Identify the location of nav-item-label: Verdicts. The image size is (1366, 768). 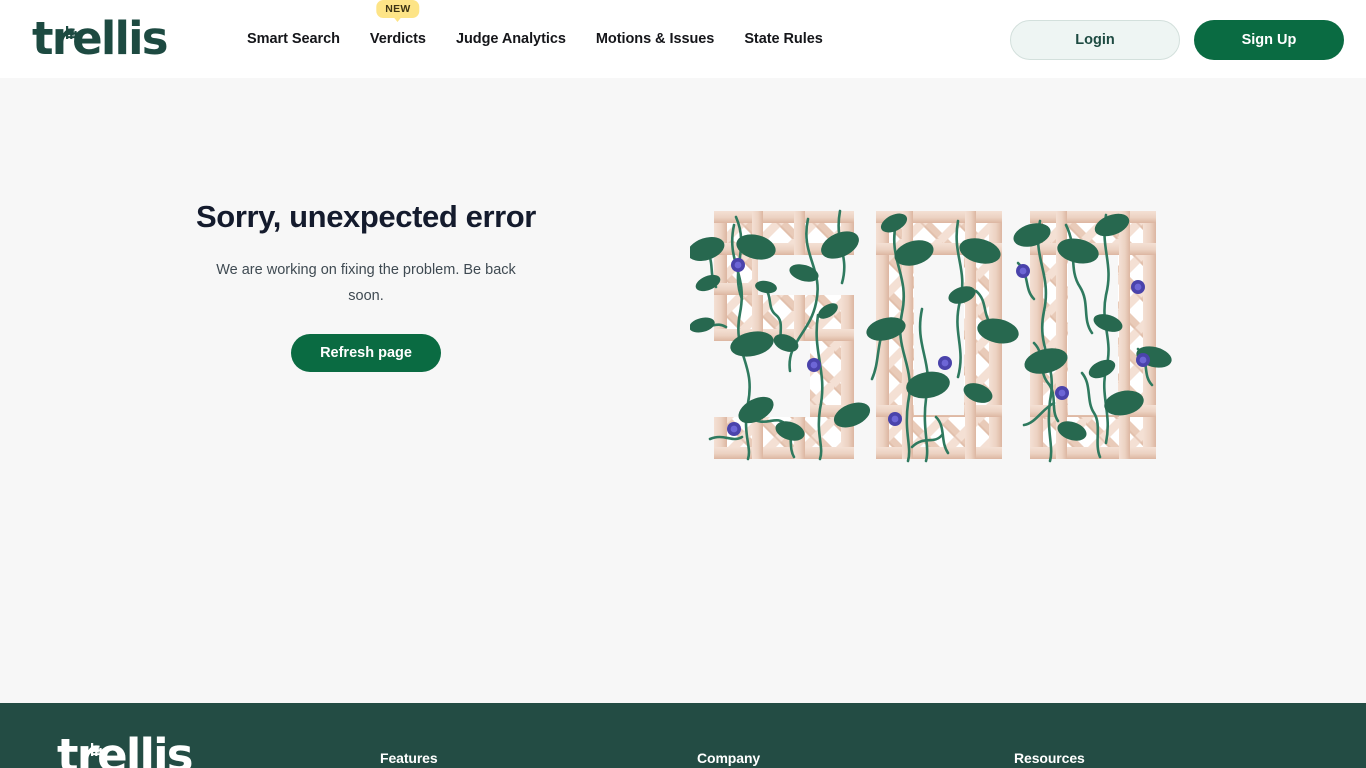
(397, 39).